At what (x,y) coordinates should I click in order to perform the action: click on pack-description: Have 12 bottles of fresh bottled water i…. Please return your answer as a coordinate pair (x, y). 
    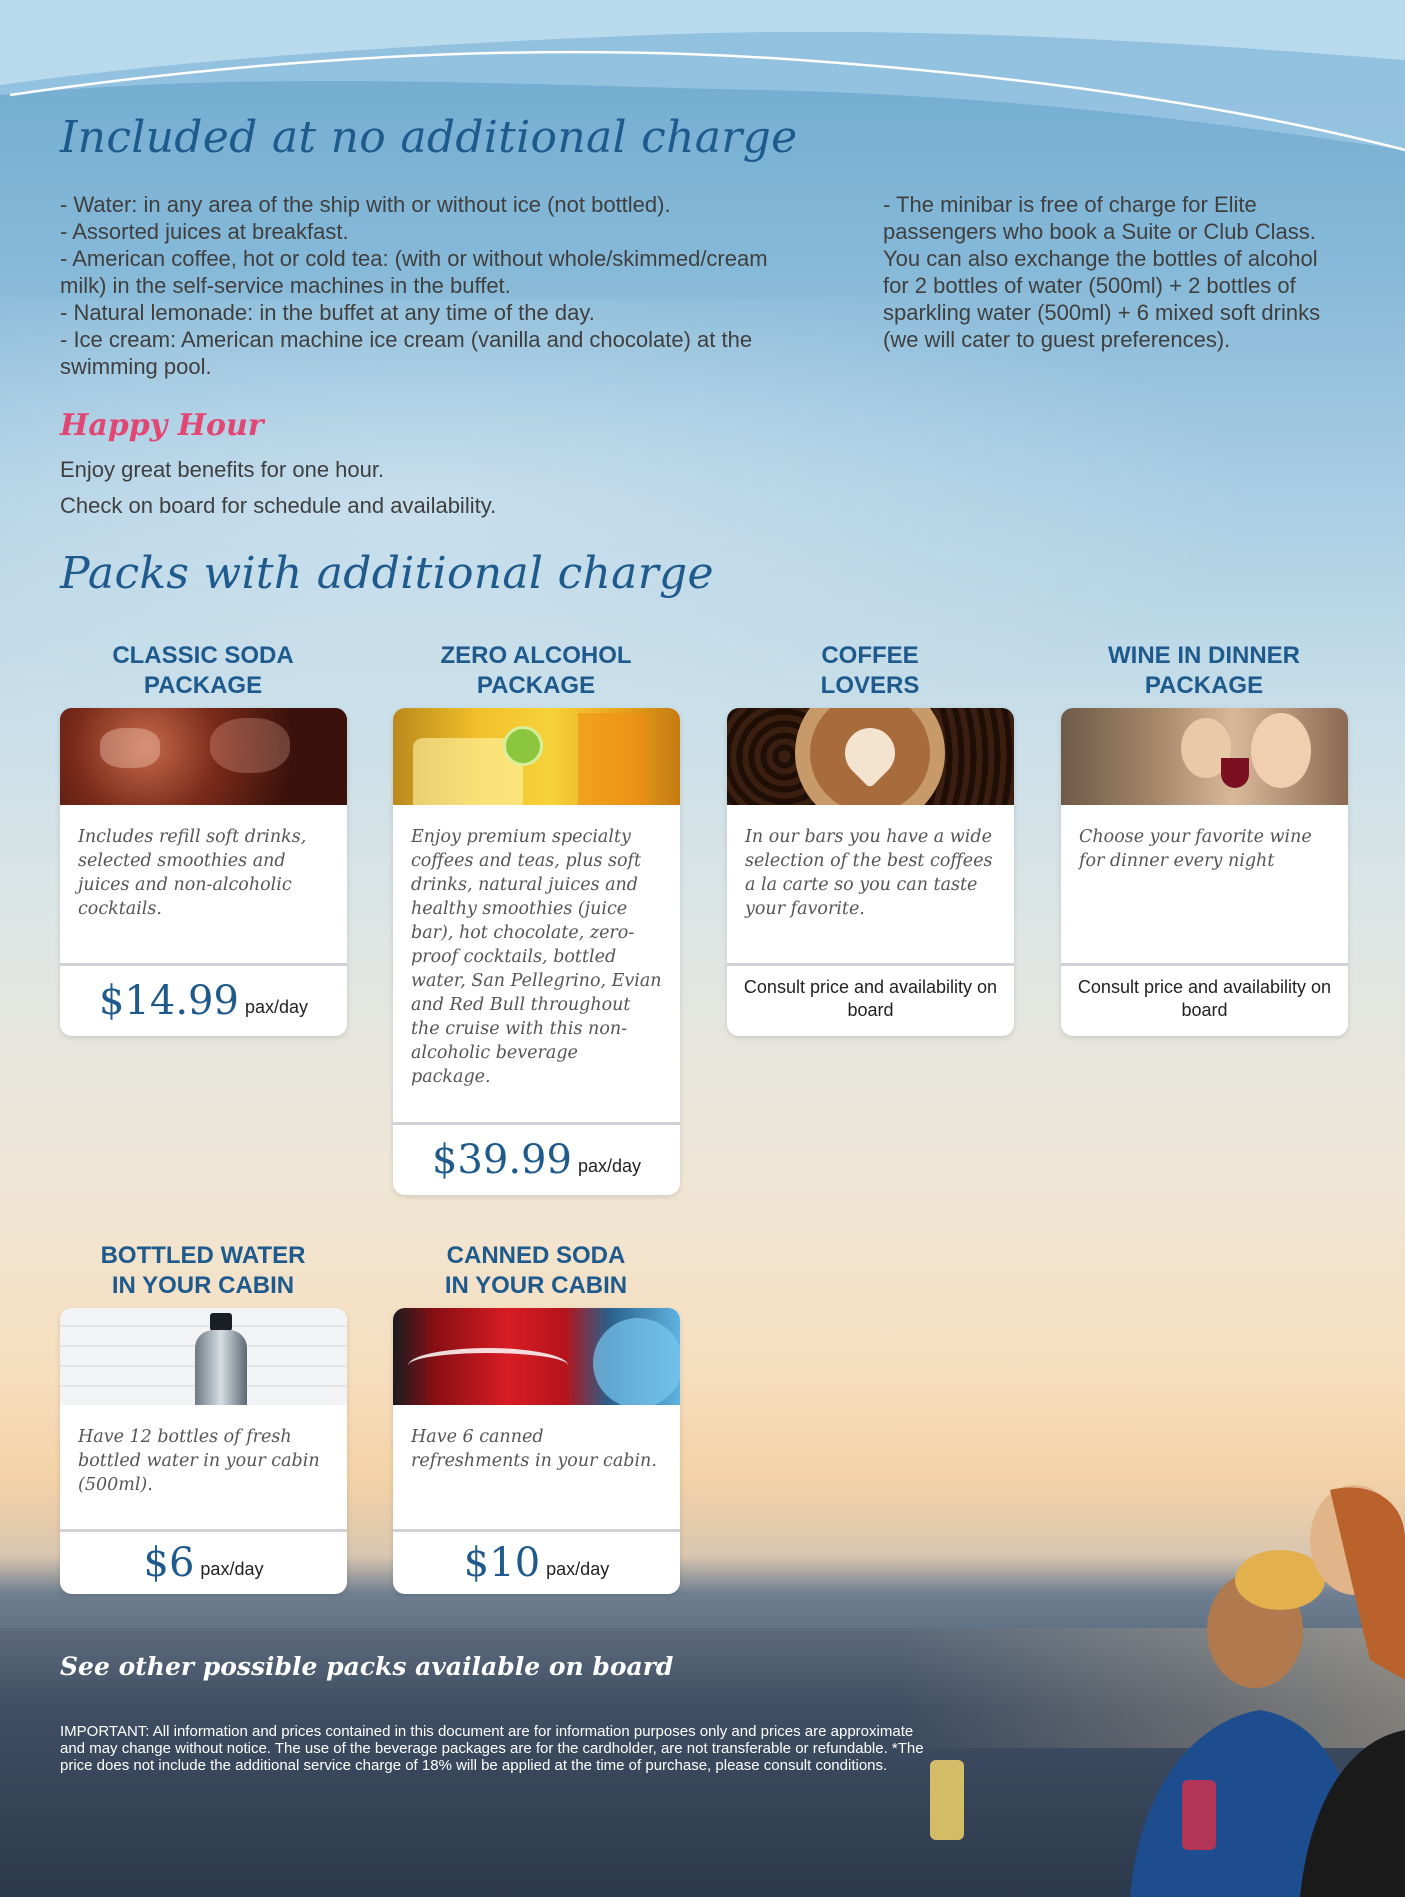
    Looking at the image, I should click on (203, 1451).